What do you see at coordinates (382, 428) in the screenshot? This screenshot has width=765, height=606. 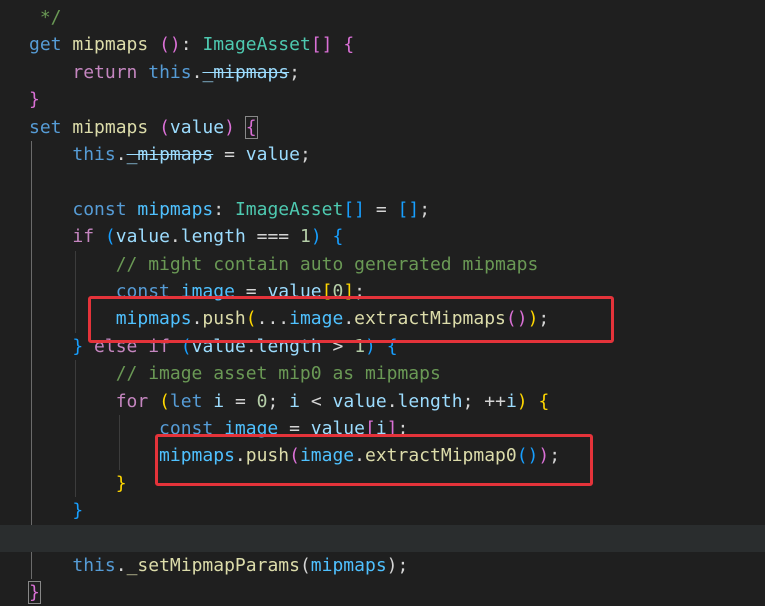 I see `code-line: const image = value[i];` at bounding box center [382, 428].